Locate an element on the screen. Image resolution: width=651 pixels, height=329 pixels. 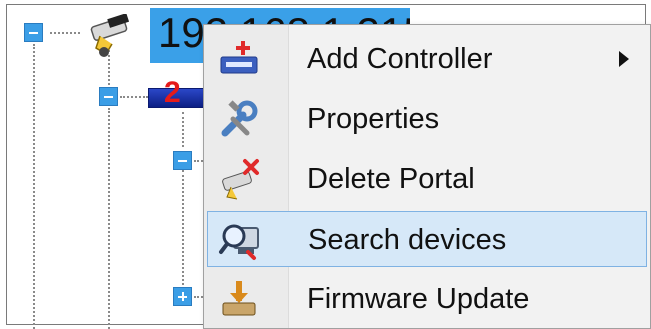
menu-item-label: Add Controller is located at coordinates (400, 59).